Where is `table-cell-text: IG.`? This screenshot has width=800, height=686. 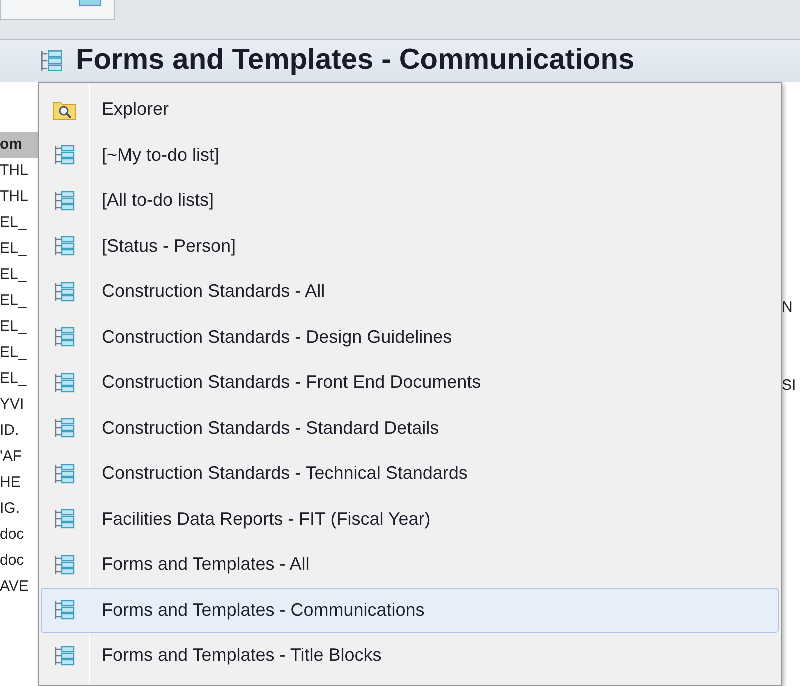 table-cell-text: IG. is located at coordinates (11, 509).